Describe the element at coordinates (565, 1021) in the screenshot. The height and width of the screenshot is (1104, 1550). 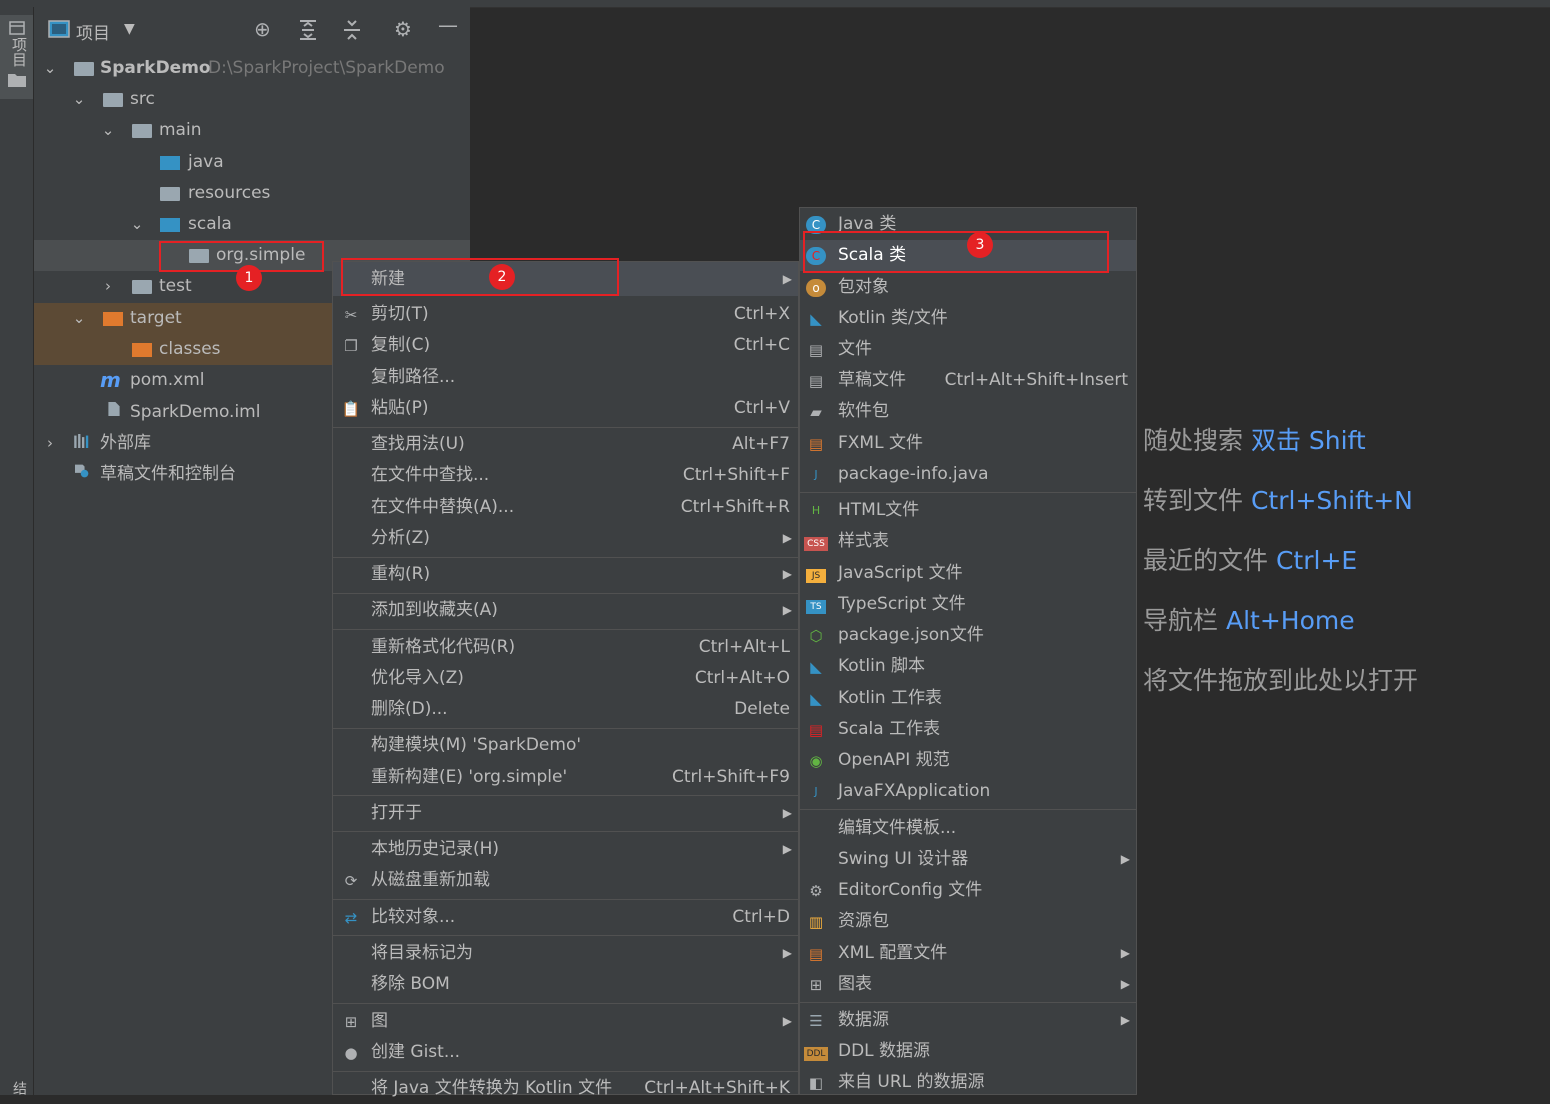
I see `menu-item-diagrams: ⊞ 图 ▶` at that location.